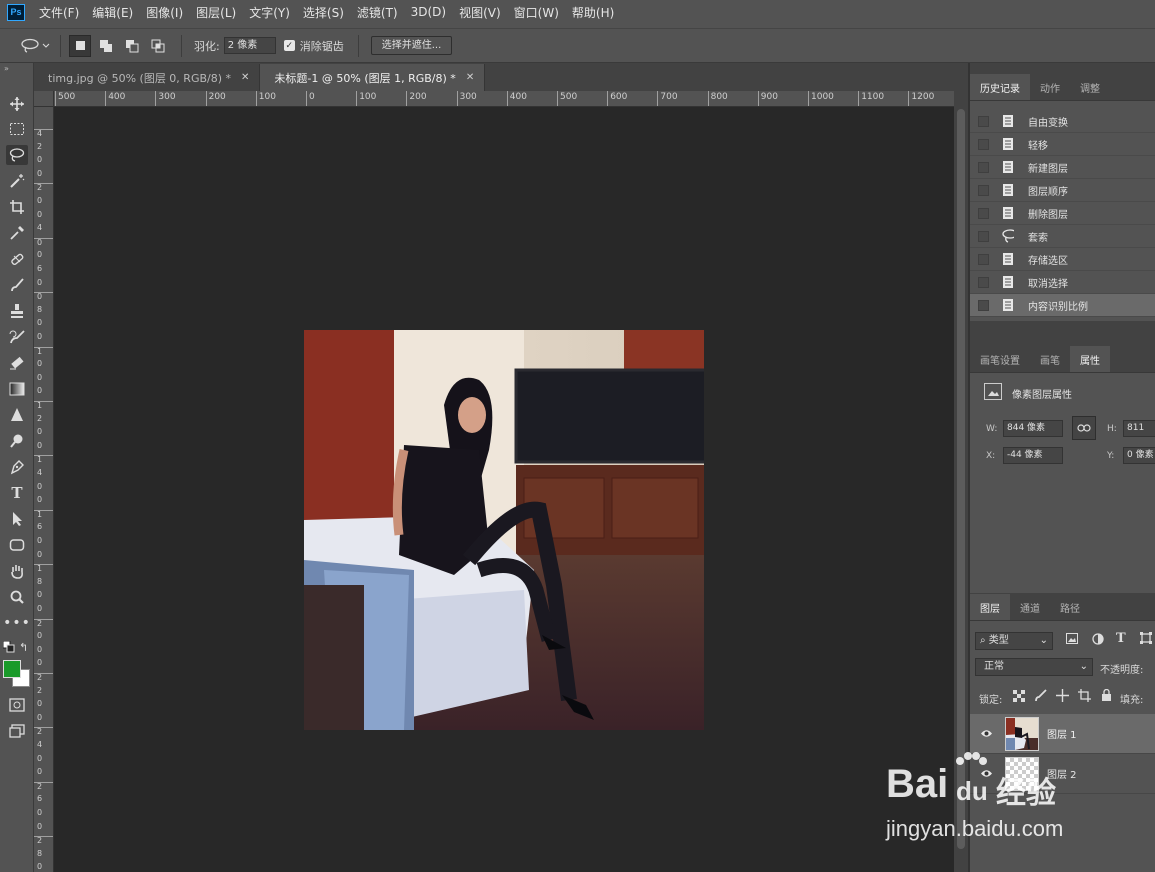 This screenshot has width=1155, height=872. What do you see at coordinates (35, 46) in the screenshot?
I see `lasso-tool-preset-icon` at bounding box center [35, 46].